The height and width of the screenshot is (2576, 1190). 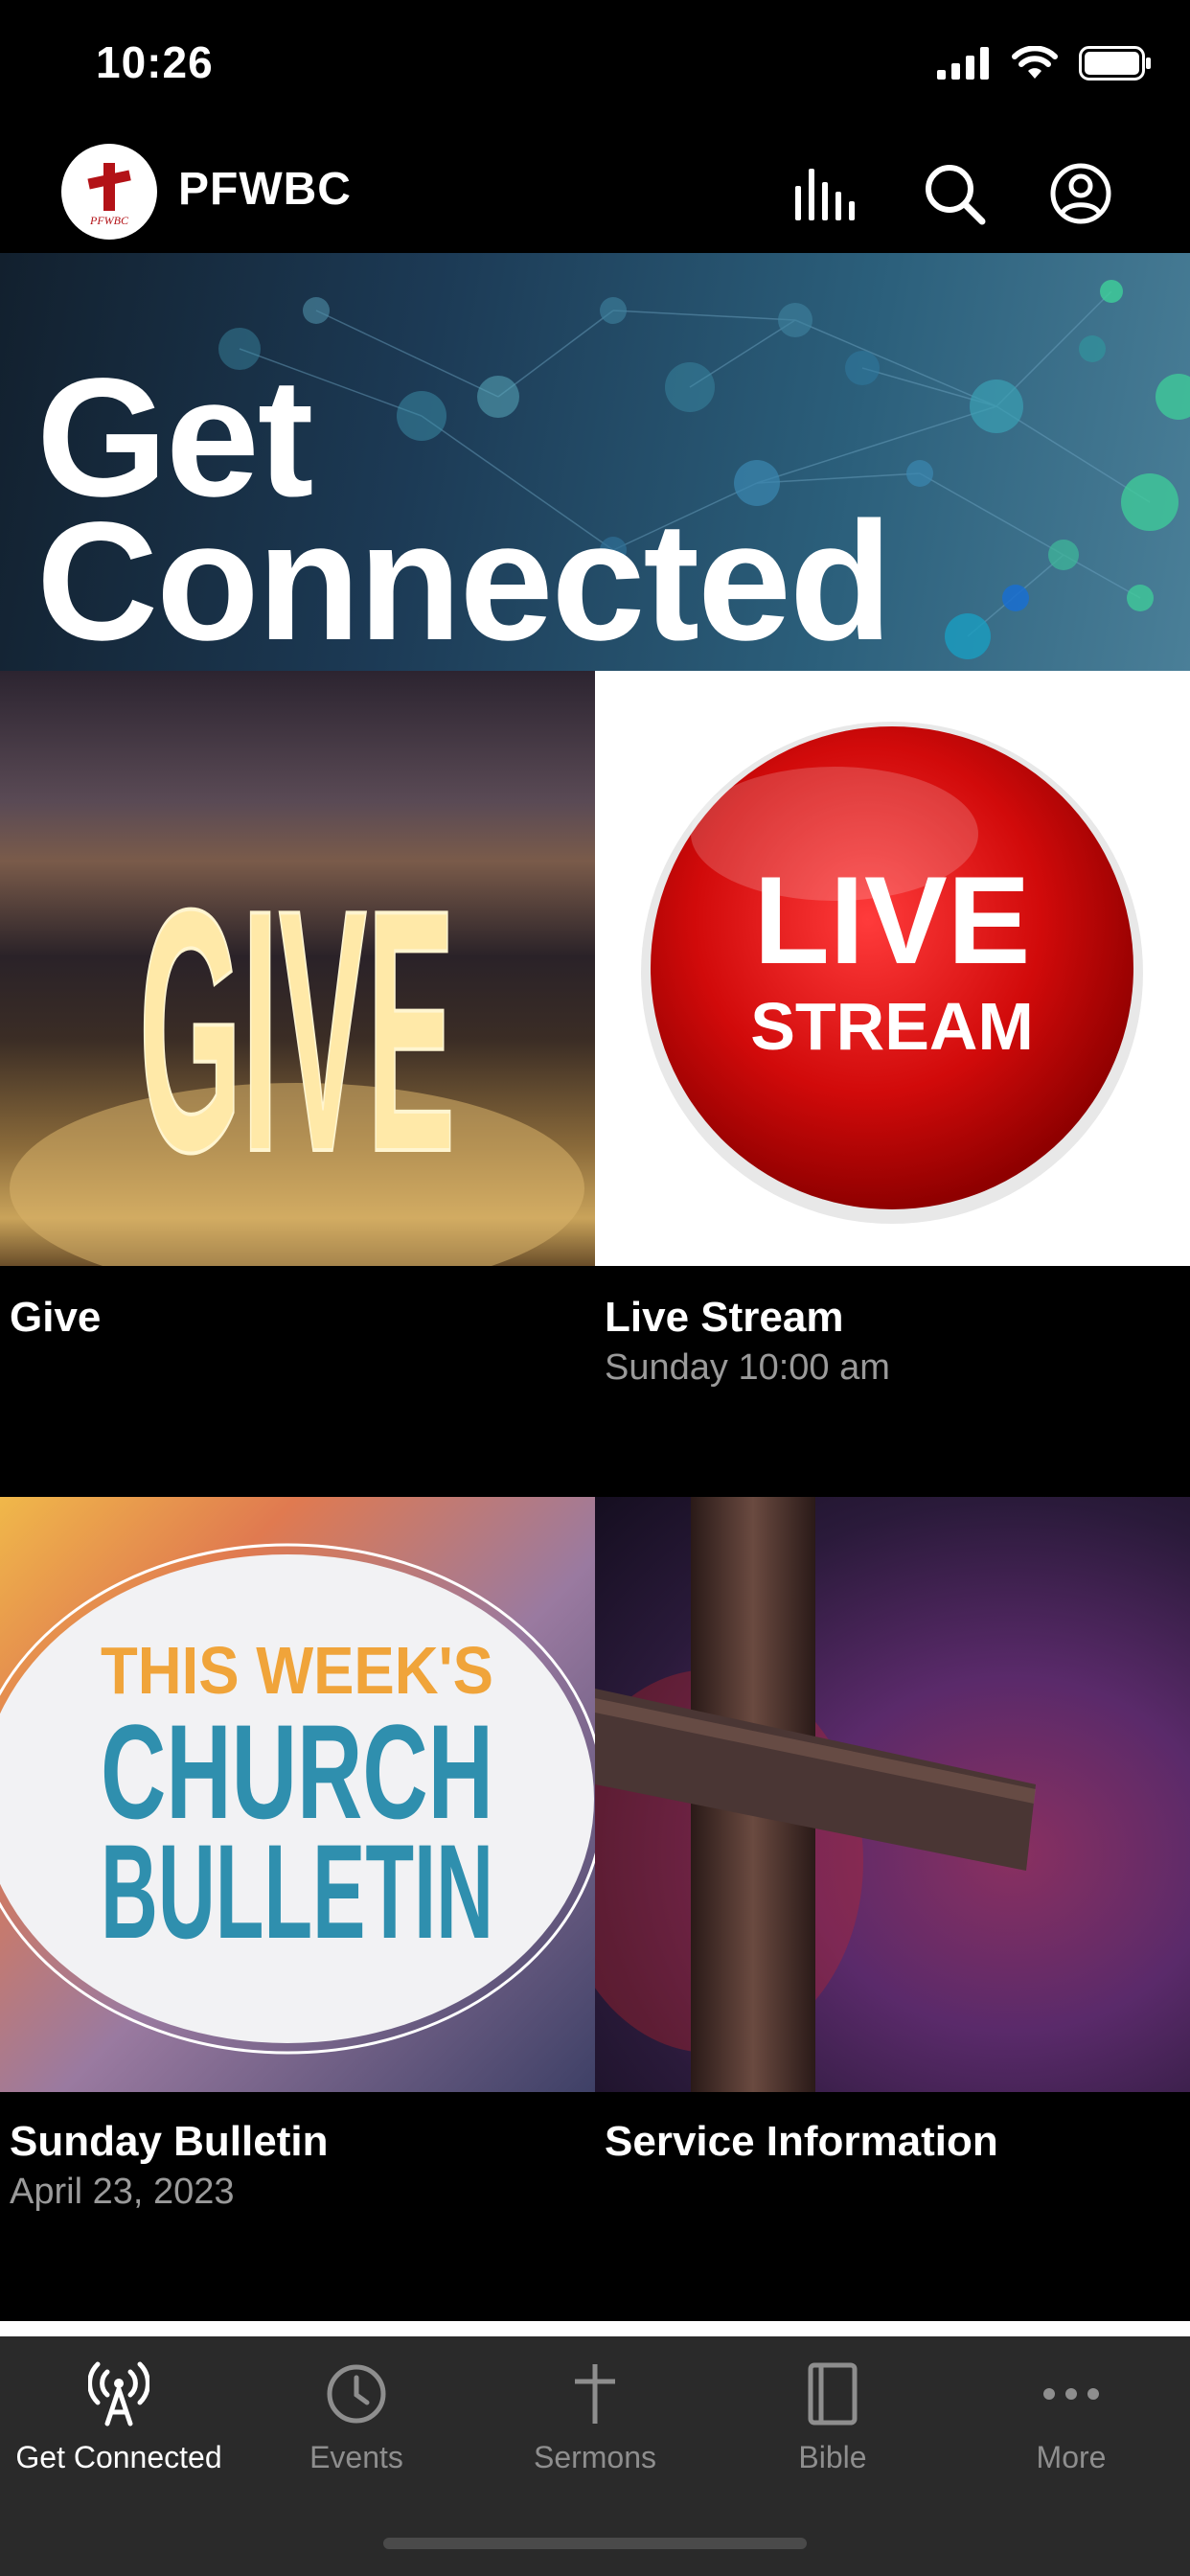 I want to click on live-stream-title: Live Stream, so click(x=725, y=1318).